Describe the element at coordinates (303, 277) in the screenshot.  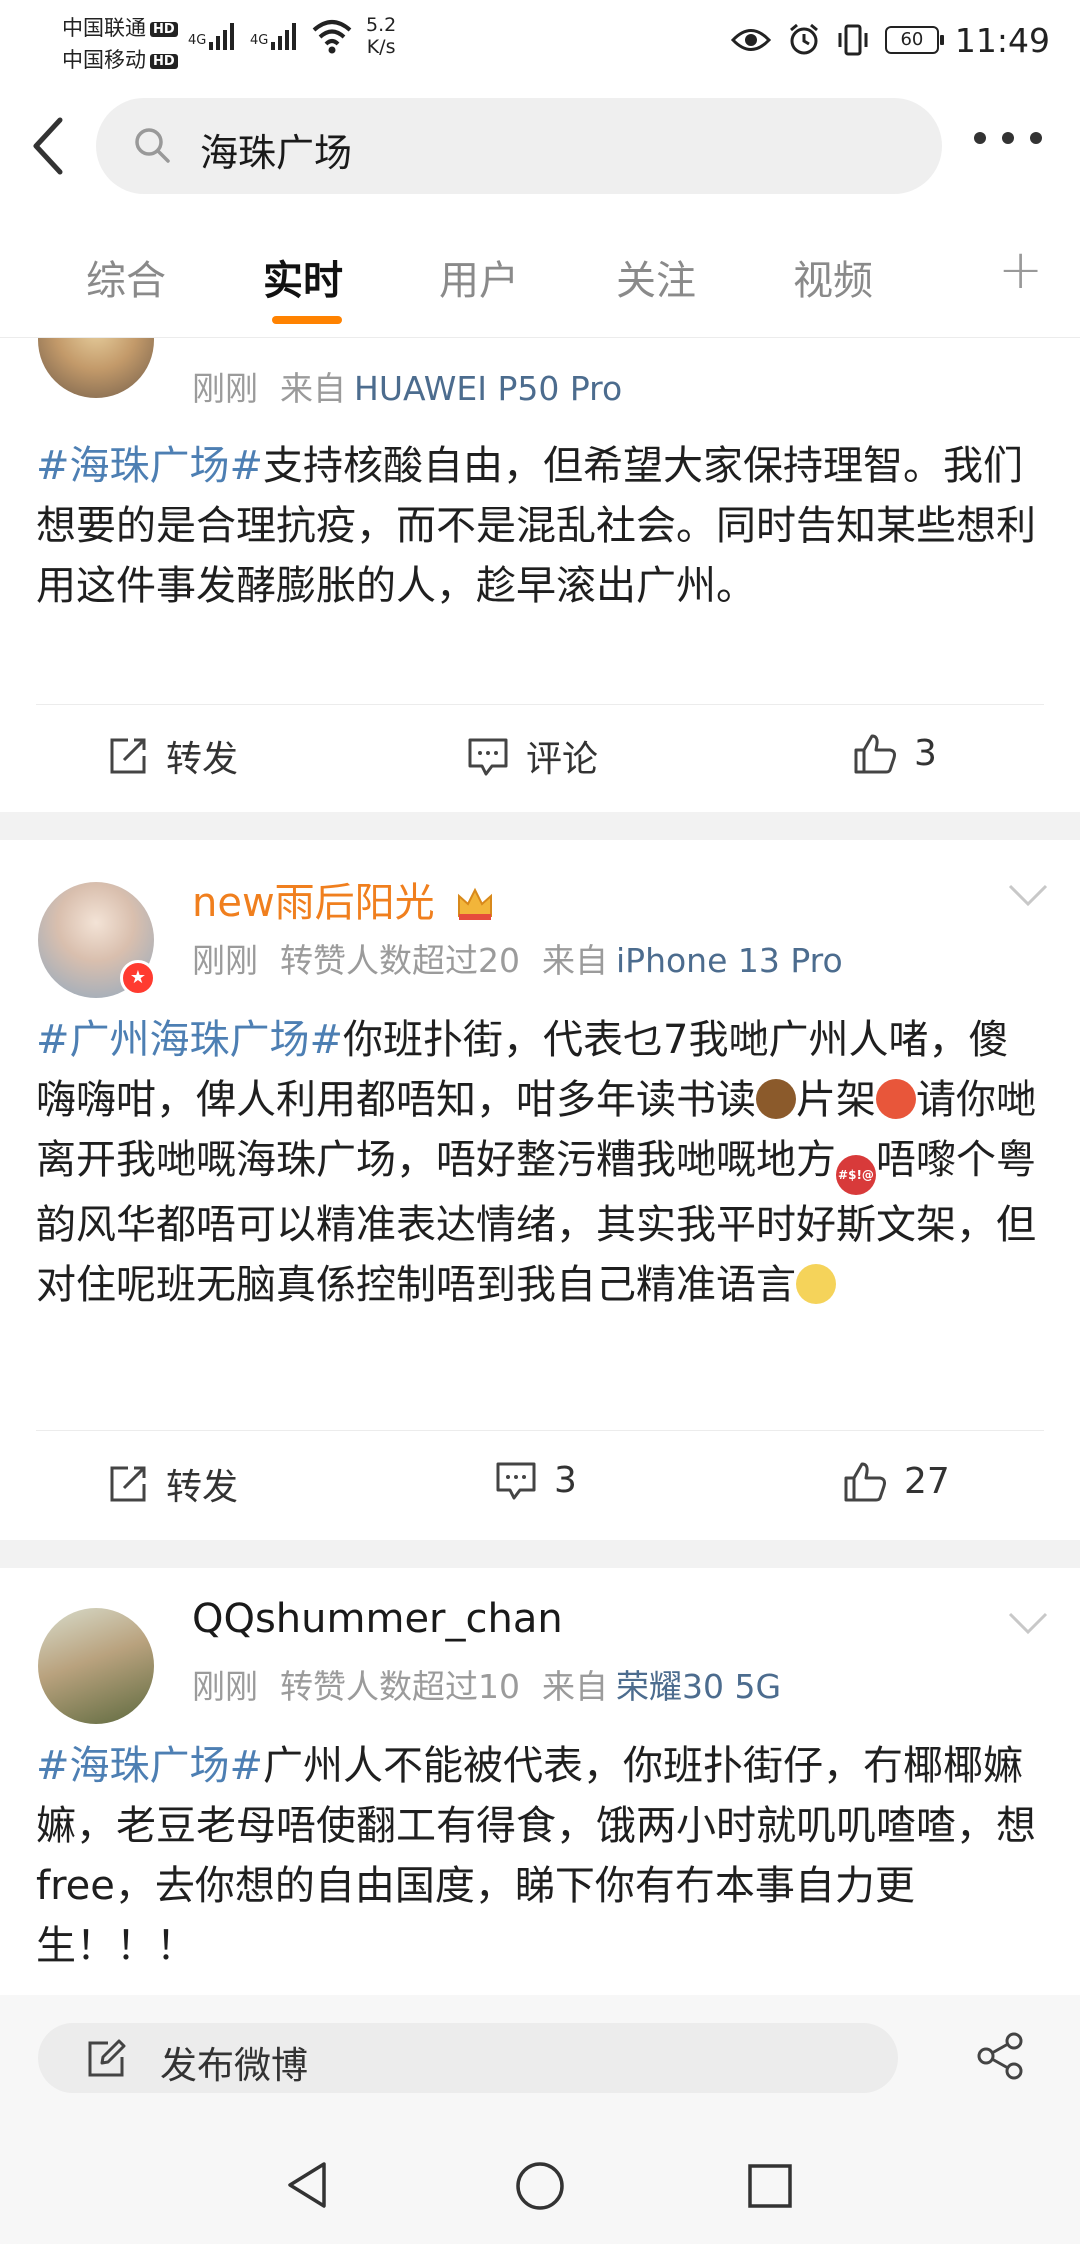
I see `tab-realtime: 实时` at that location.